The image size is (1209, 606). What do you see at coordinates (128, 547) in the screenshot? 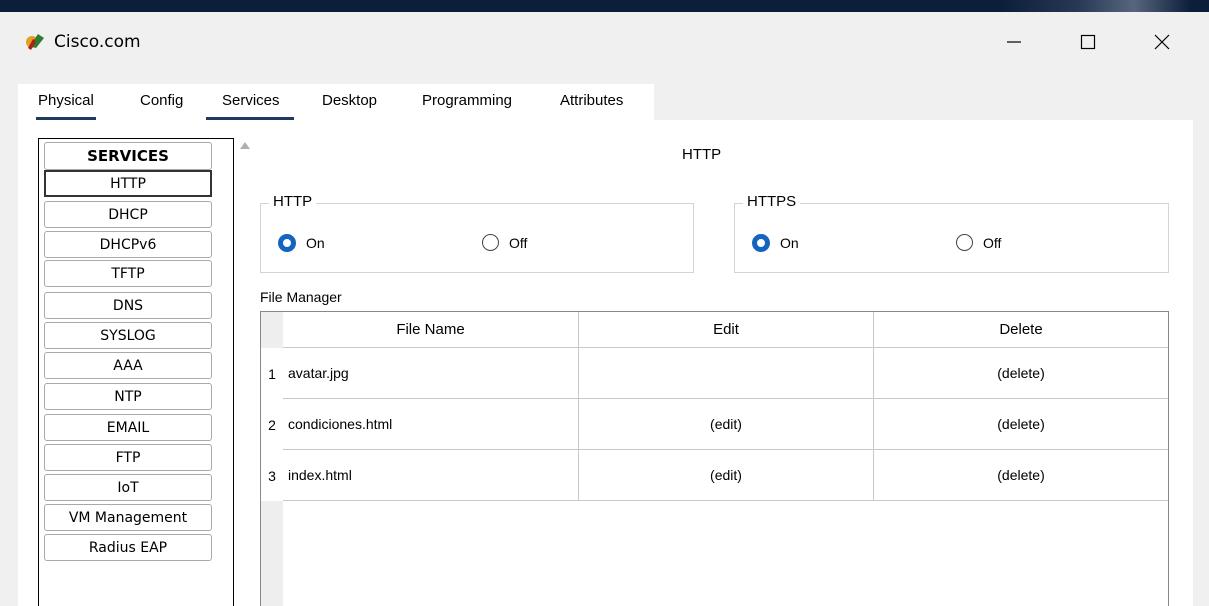
I see `service-radius-eap: Radius EAP` at bounding box center [128, 547].